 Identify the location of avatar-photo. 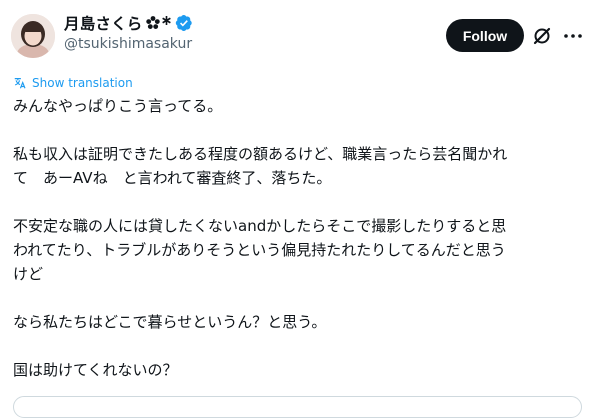
(33, 36).